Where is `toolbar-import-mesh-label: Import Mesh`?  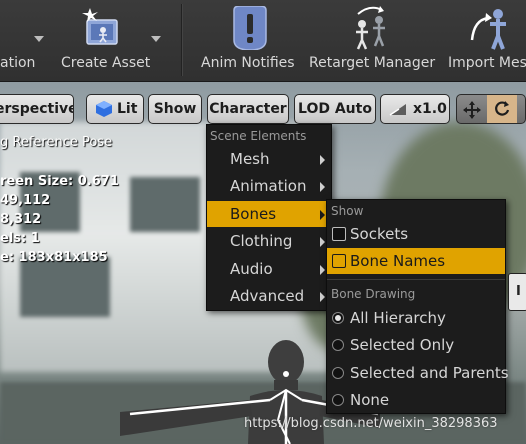
toolbar-import-mesh-label: Import Mesh is located at coordinates (487, 63).